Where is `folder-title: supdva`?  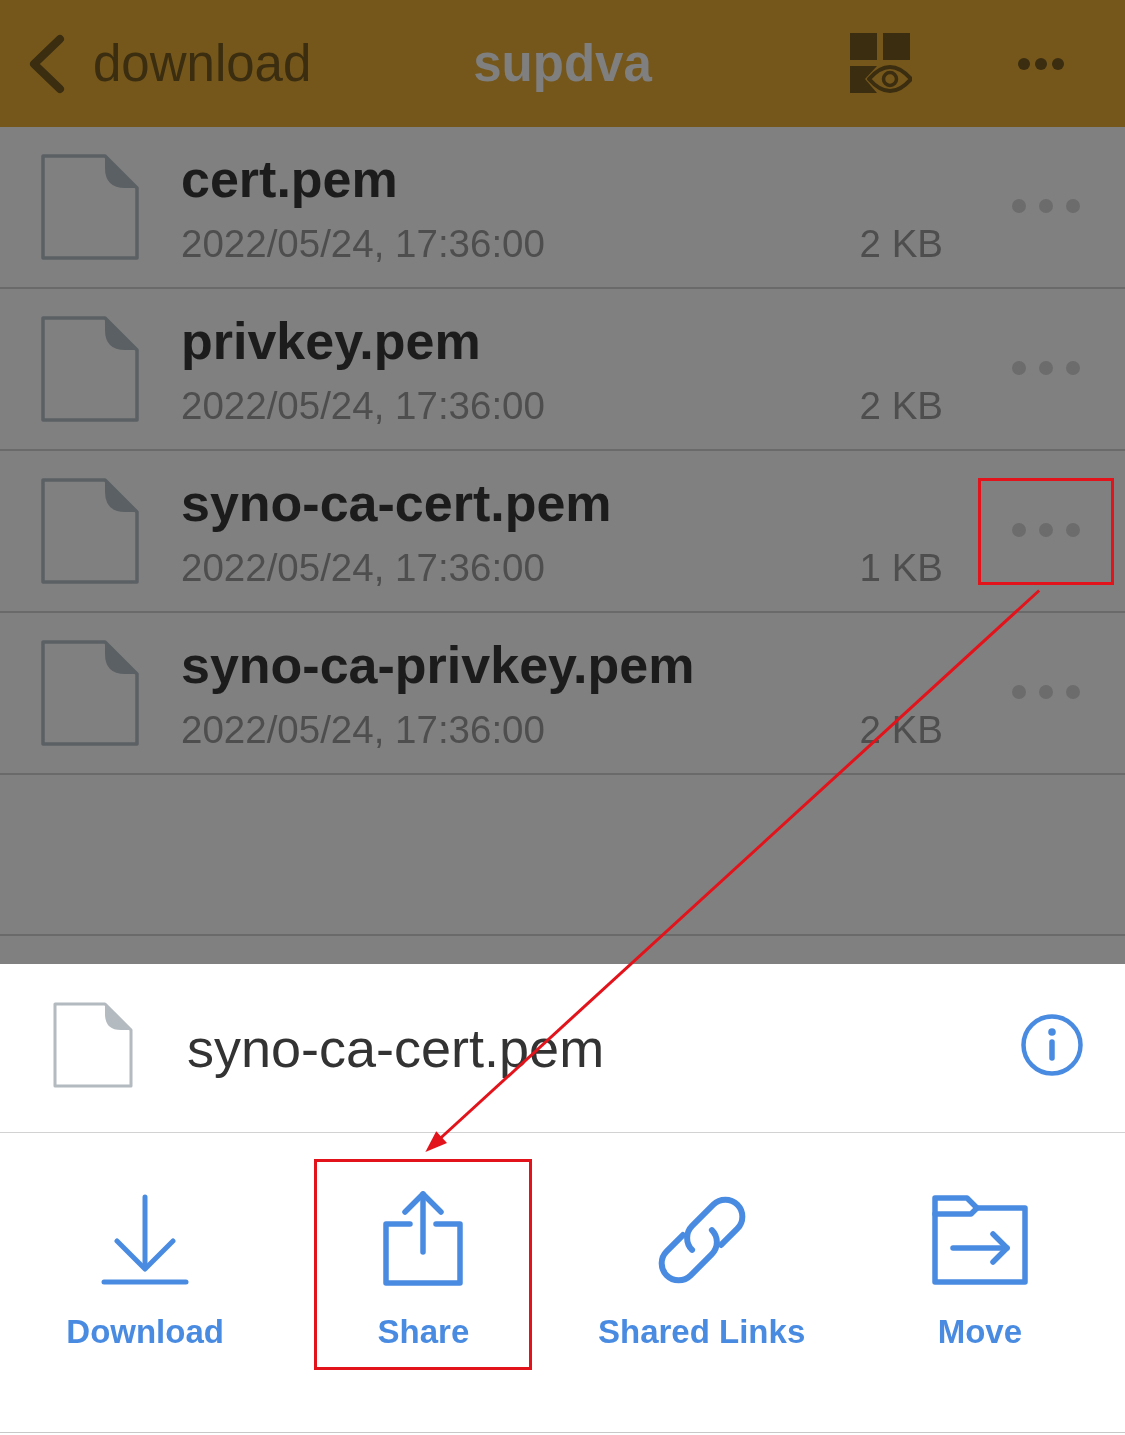 folder-title: supdva is located at coordinates (562, 63).